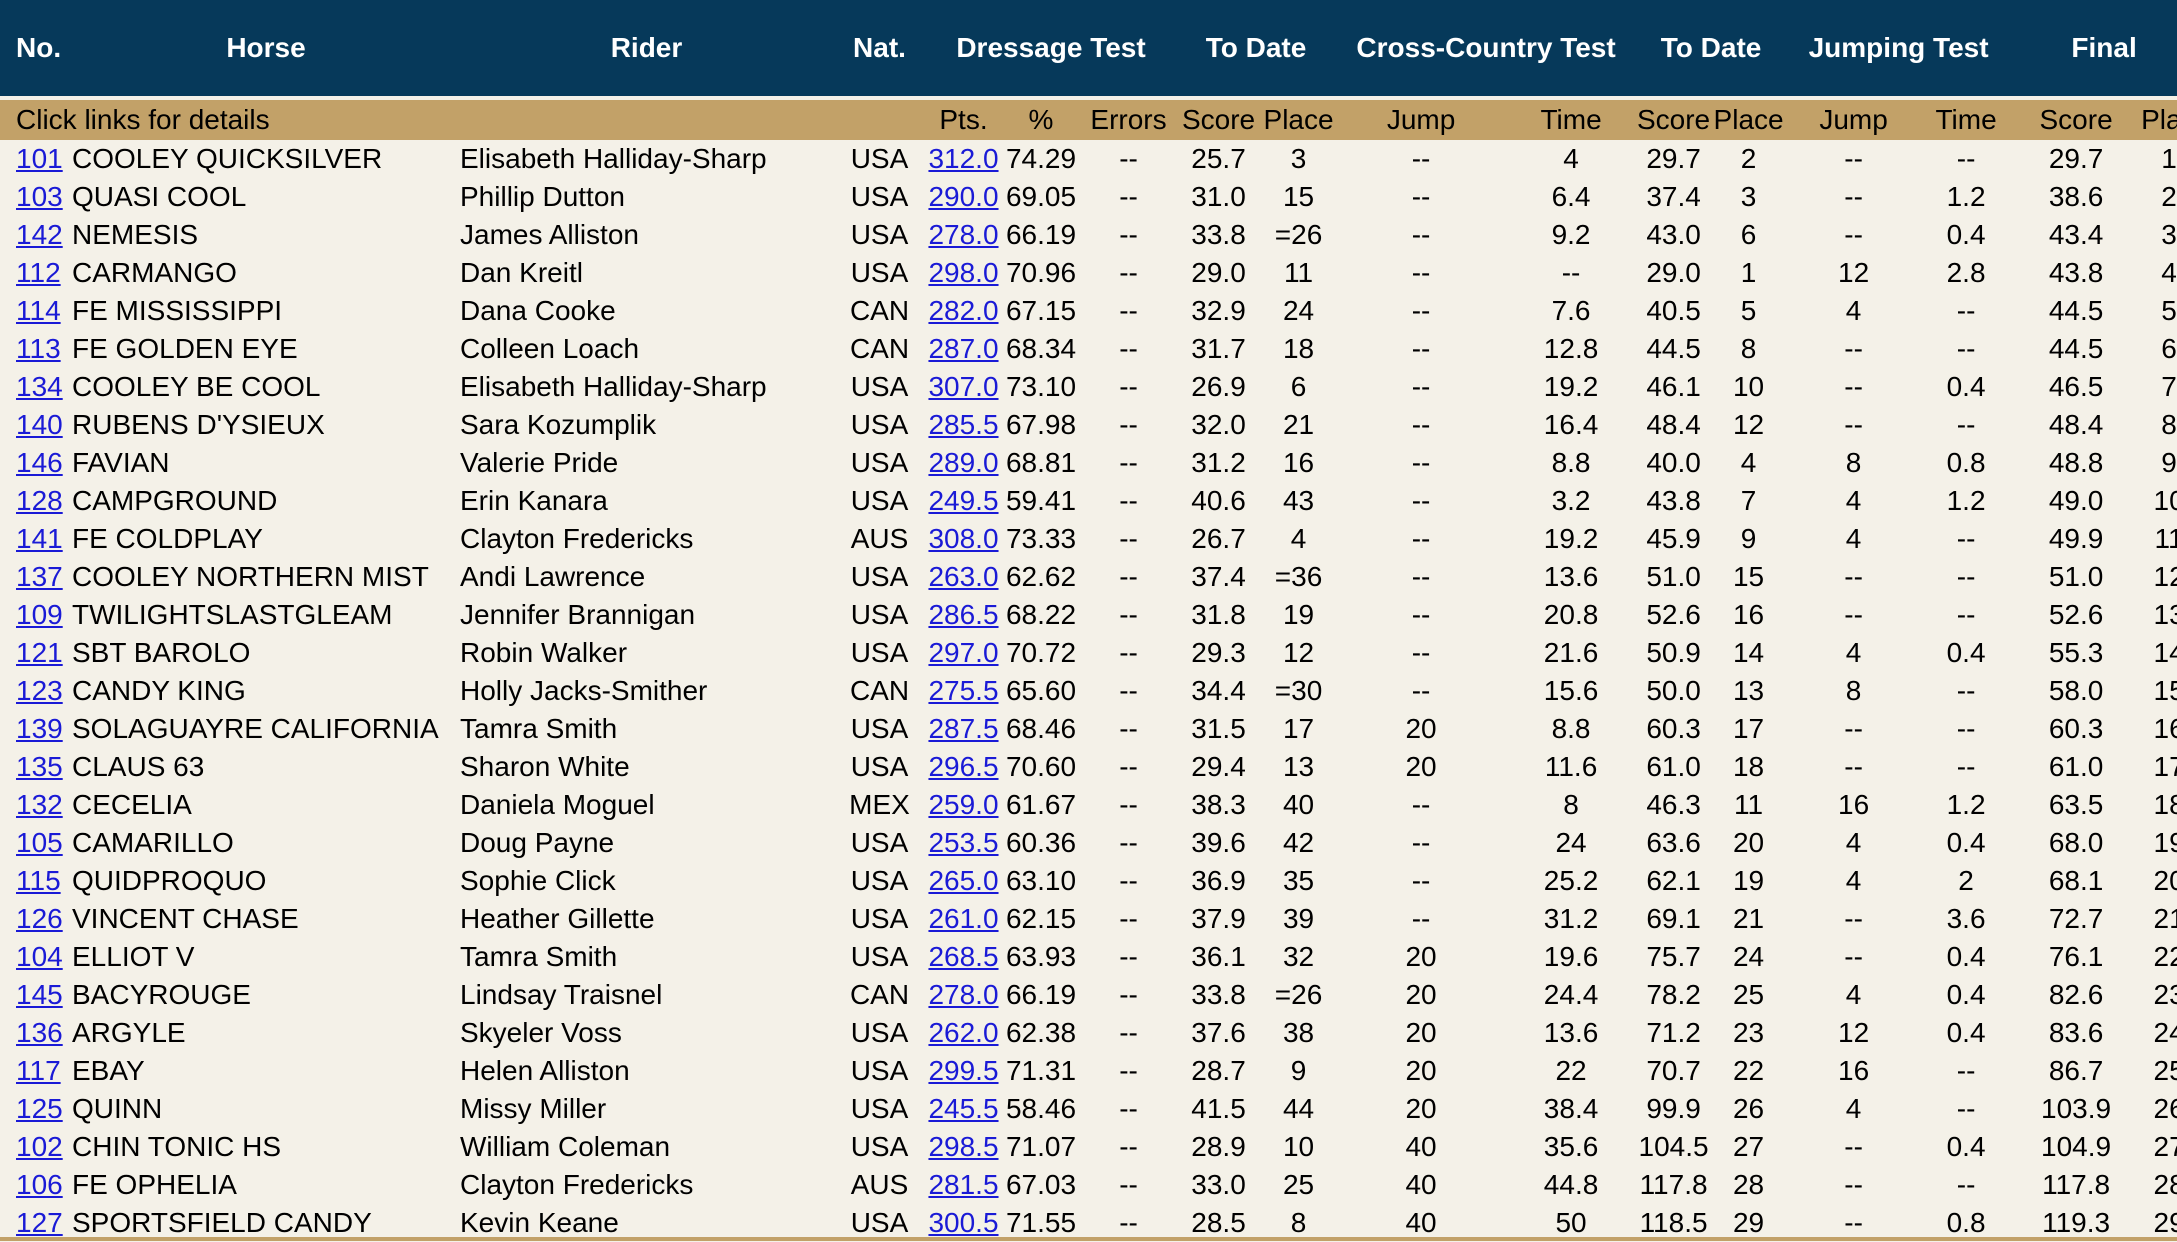 The width and height of the screenshot is (2177, 1242). What do you see at coordinates (39, 1146) in the screenshot?
I see `entry-number-link: 102` at bounding box center [39, 1146].